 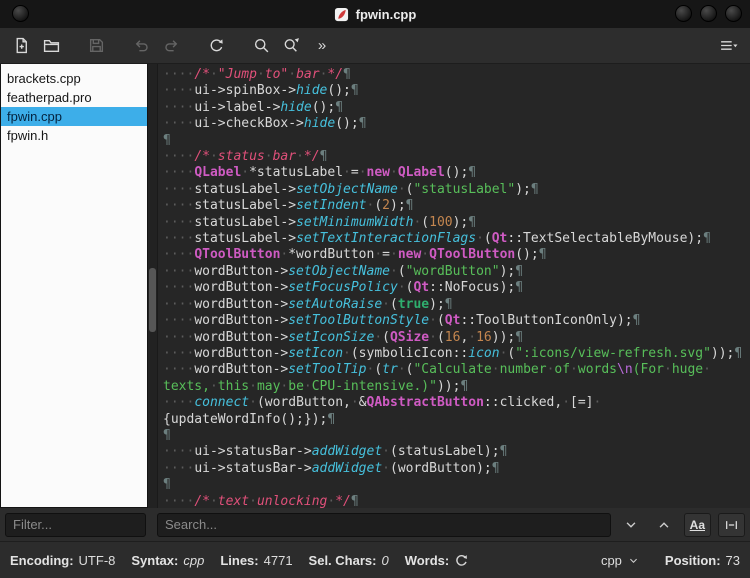 I want to click on search-previous-button, so click(x=664, y=525).